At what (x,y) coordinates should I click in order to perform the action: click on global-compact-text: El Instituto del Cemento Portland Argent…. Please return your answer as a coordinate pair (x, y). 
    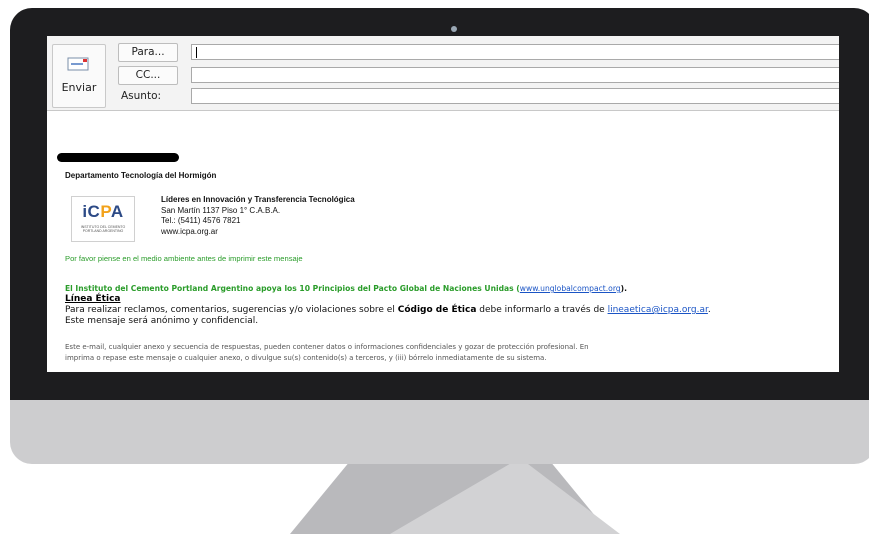
    Looking at the image, I should click on (292, 288).